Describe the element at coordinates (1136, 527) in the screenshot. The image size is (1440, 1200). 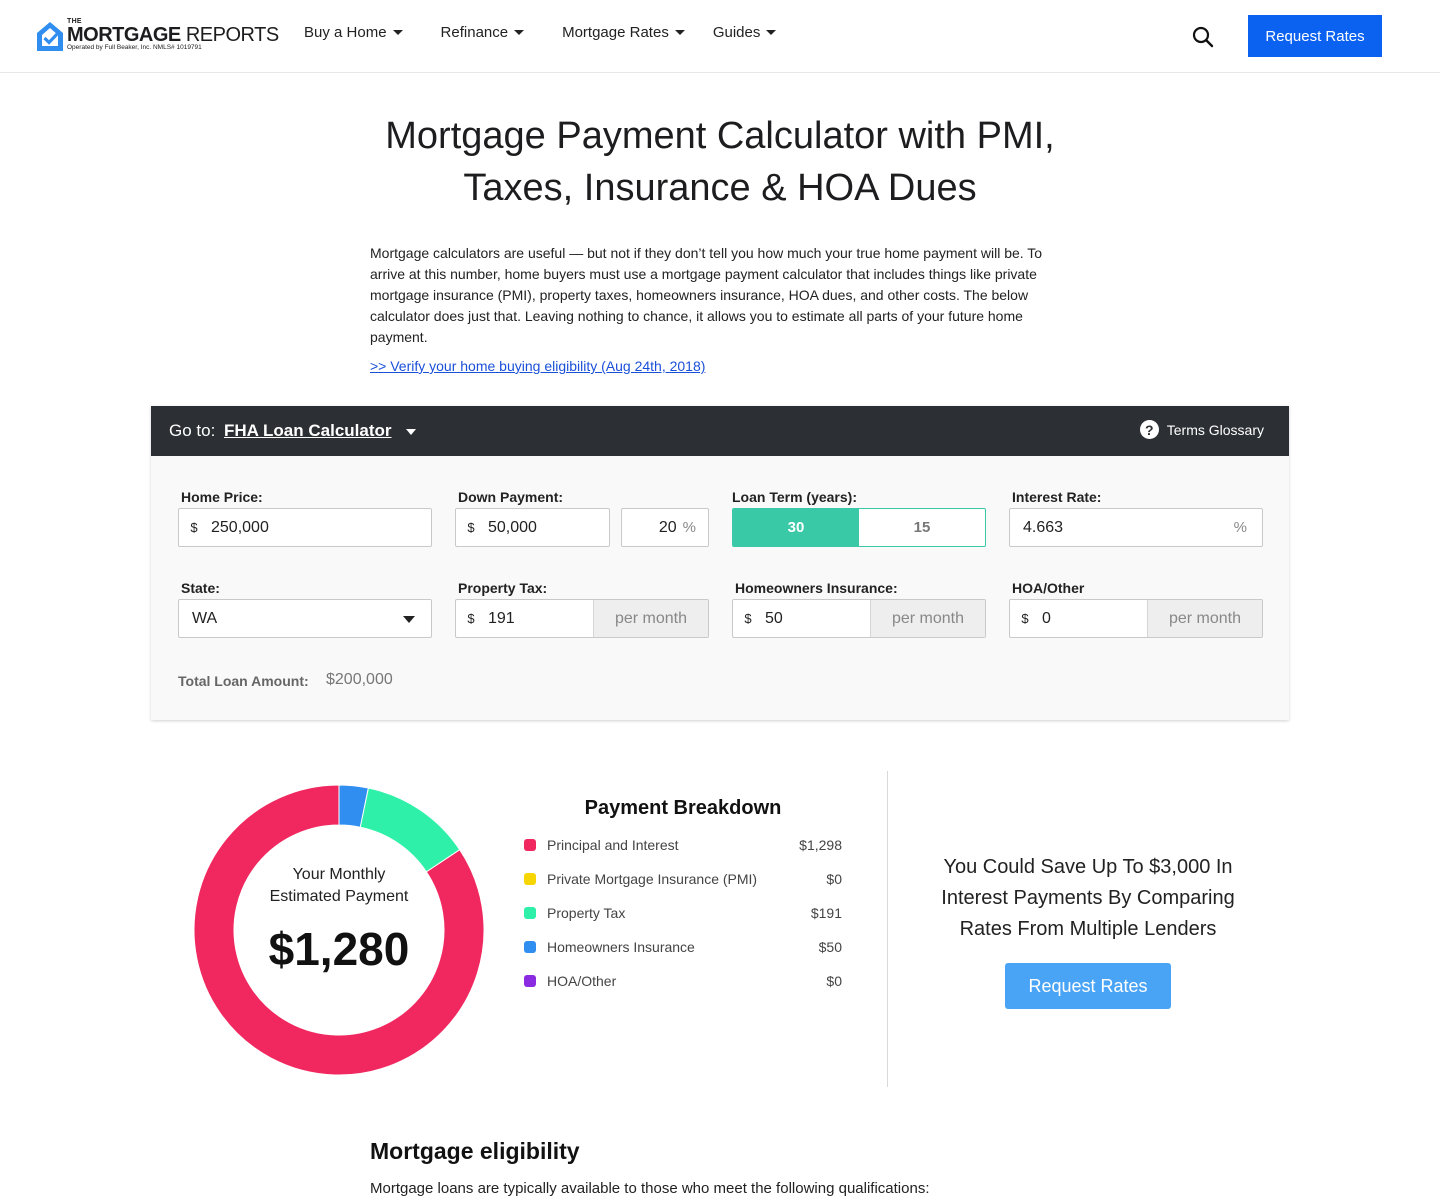
I see `interest-rate-input: 4.663 %` at that location.